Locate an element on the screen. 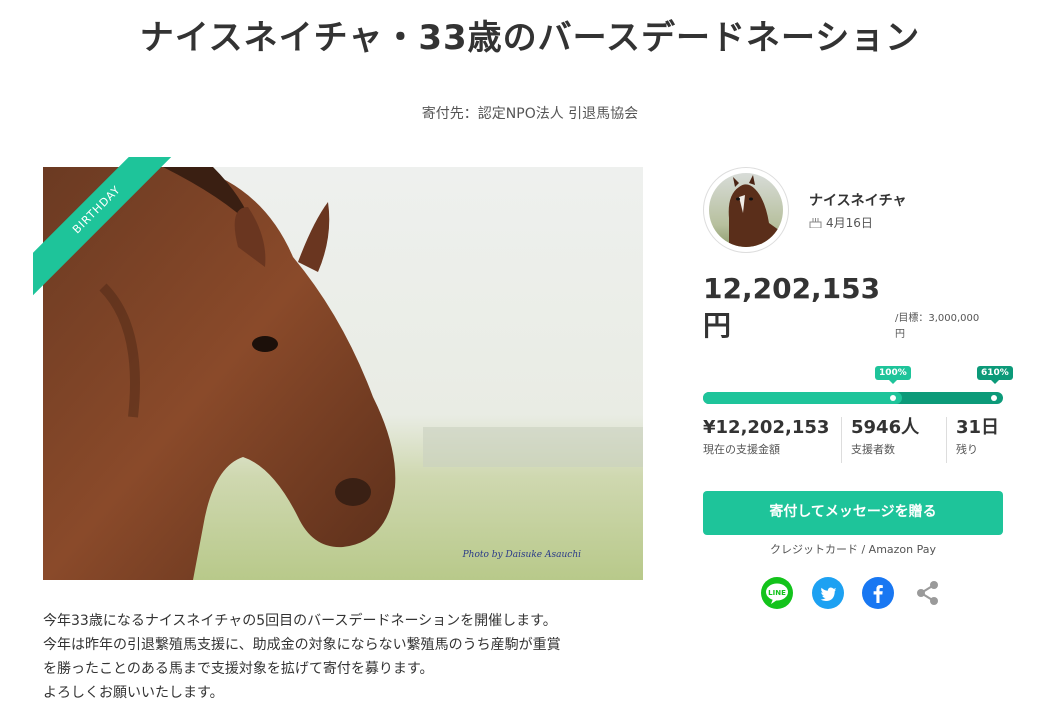  progress-bar is located at coordinates (853, 398).